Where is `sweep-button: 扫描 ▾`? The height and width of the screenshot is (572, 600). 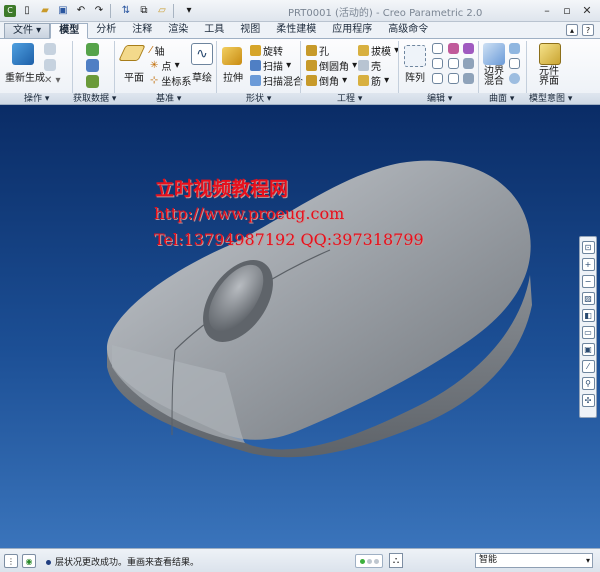 sweep-button: 扫描 ▾ is located at coordinates (270, 65).